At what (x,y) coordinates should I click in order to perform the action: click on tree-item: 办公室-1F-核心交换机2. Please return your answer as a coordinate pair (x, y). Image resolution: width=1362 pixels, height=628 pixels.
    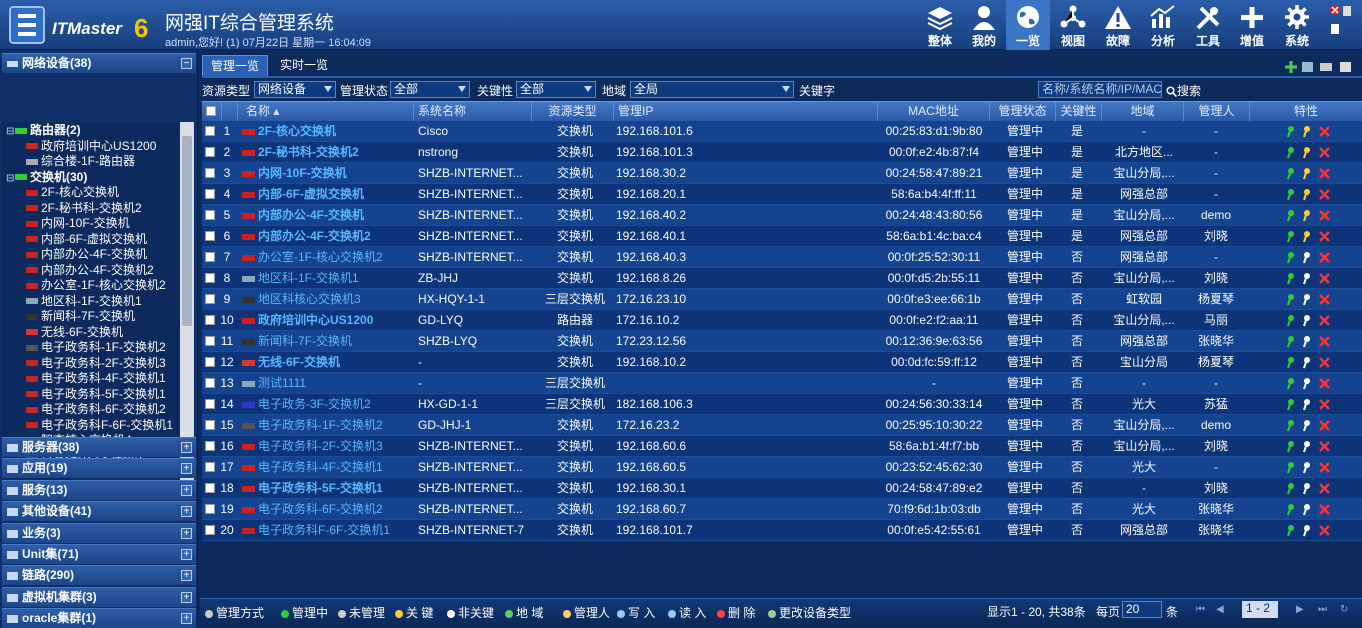
    Looking at the image, I should click on (96, 285).